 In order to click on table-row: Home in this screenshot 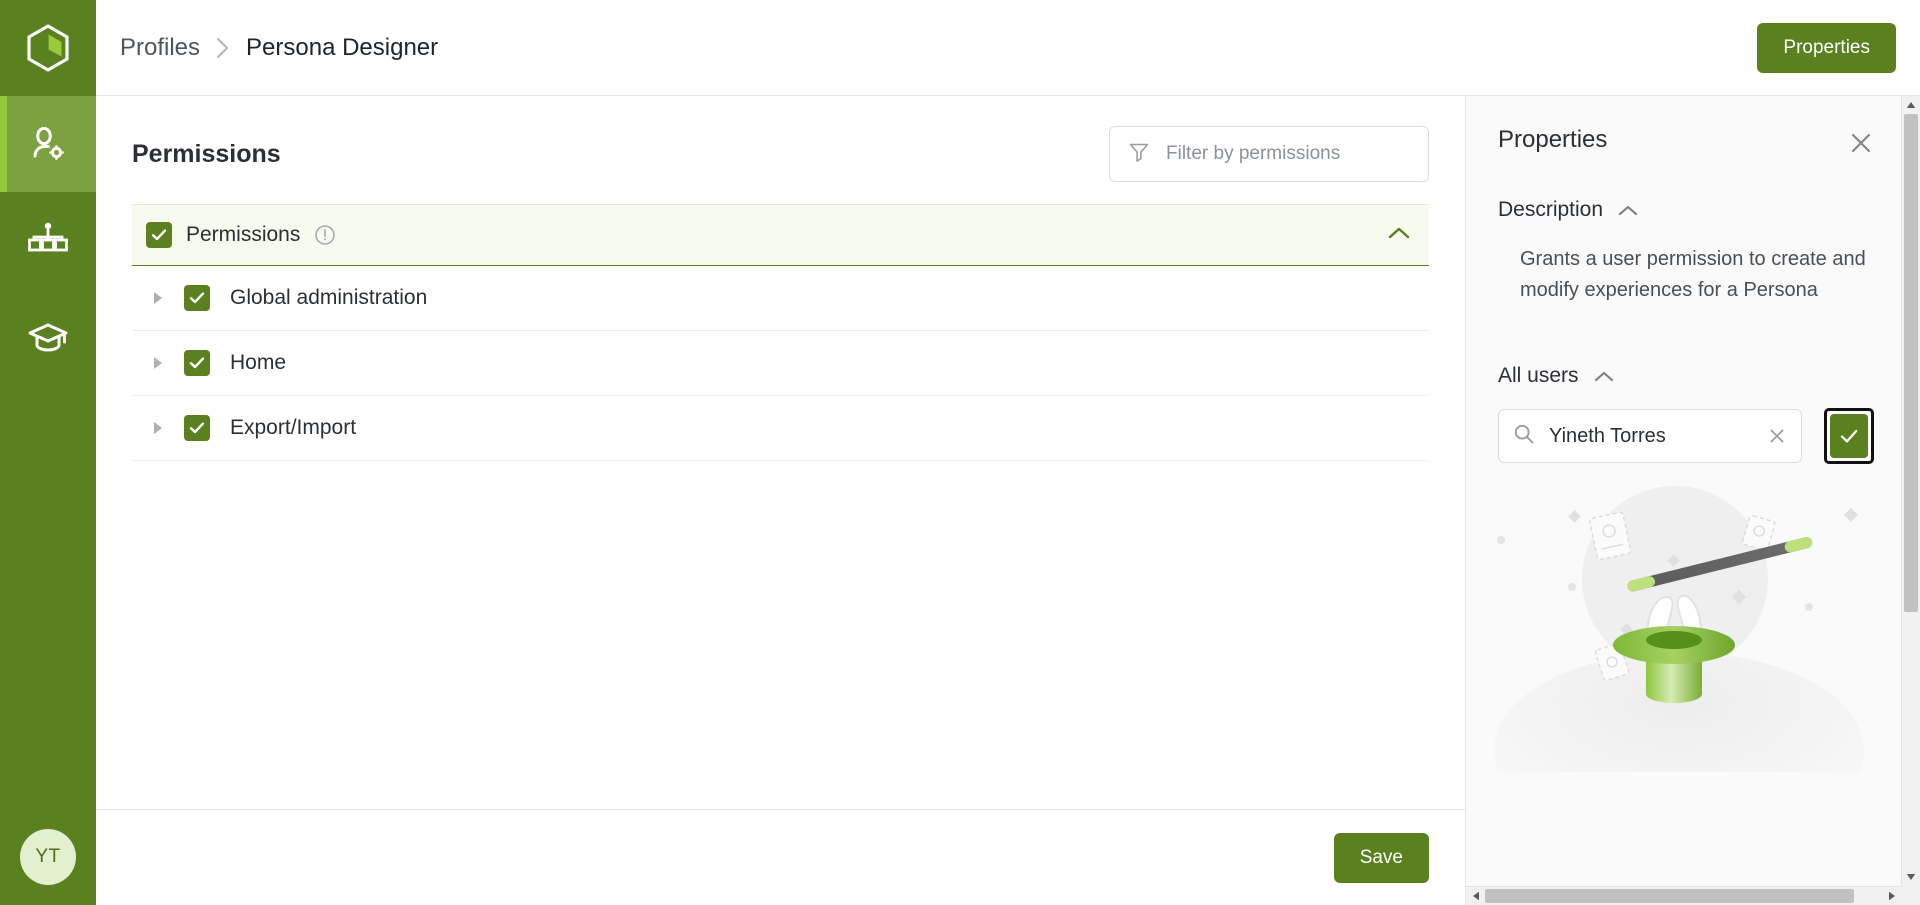, I will do `click(780, 363)`.